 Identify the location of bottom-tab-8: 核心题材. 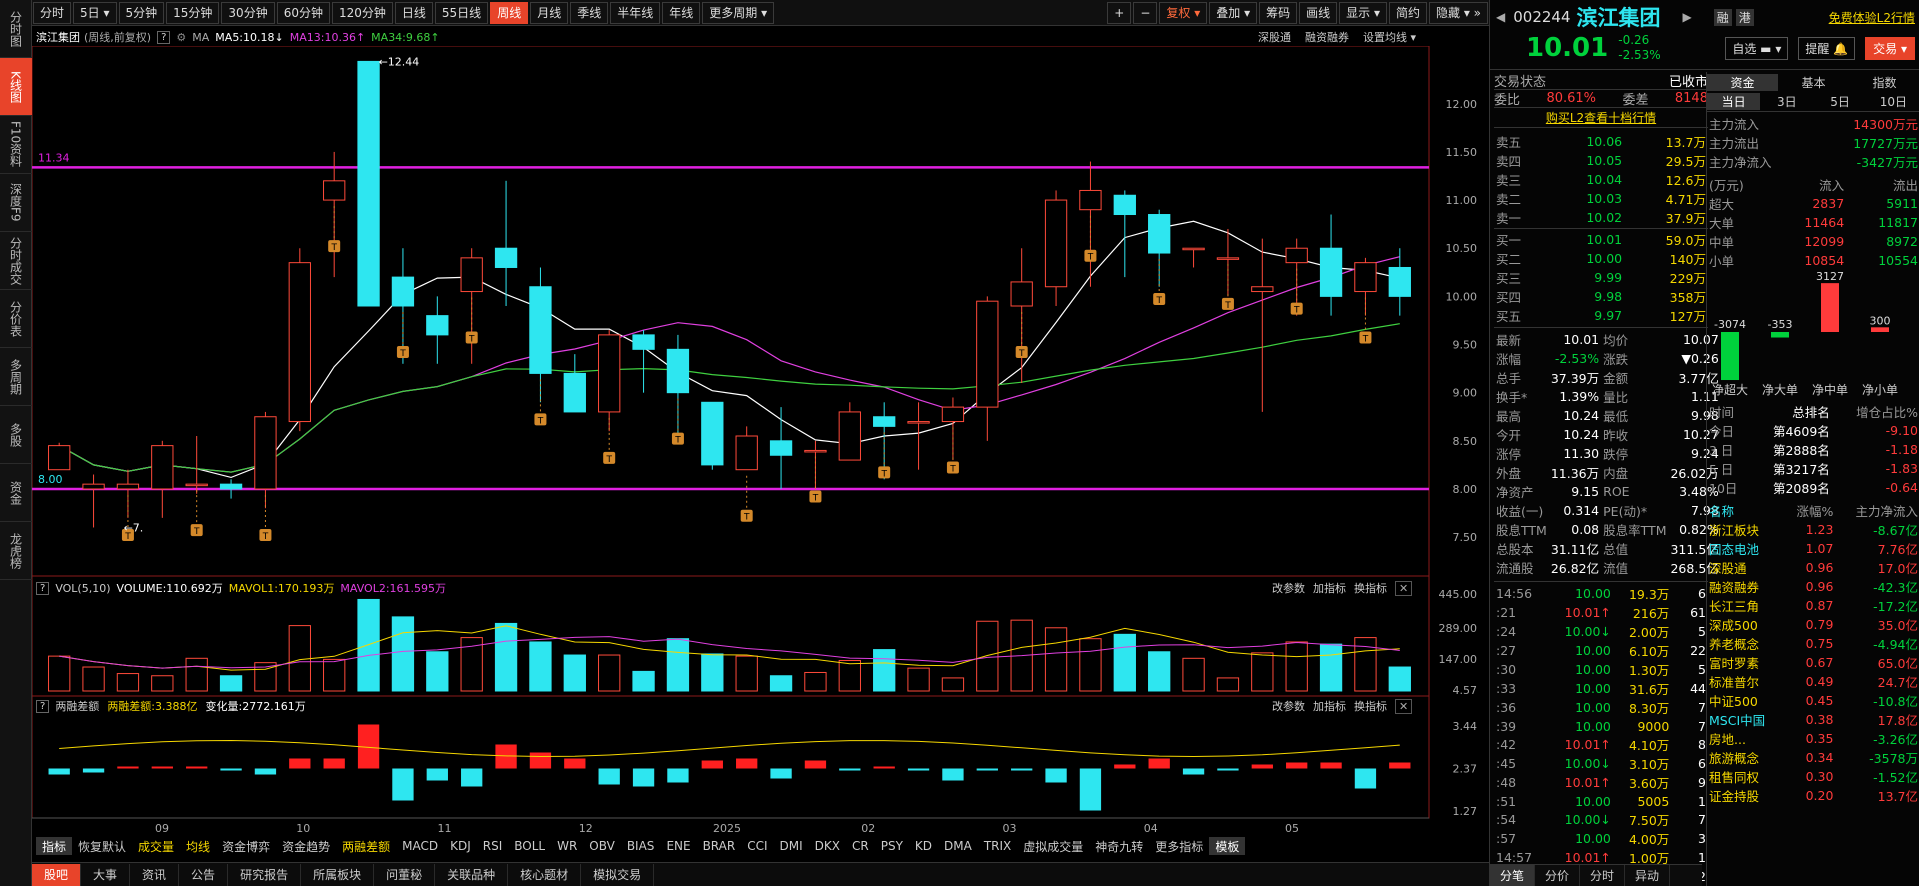
(545, 874).